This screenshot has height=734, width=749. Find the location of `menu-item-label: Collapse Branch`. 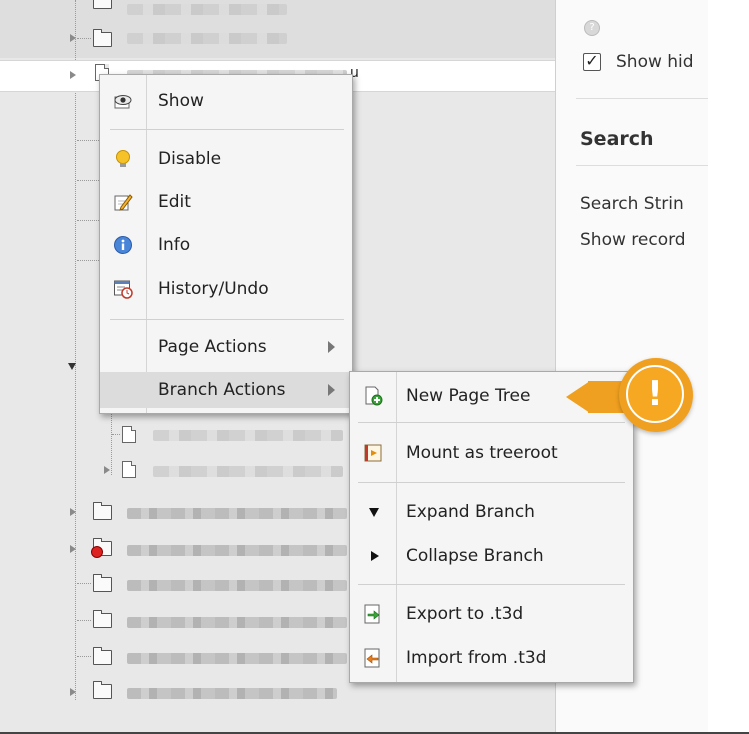

menu-item-label: Collapse Branch is located at coordinates (475, 556).